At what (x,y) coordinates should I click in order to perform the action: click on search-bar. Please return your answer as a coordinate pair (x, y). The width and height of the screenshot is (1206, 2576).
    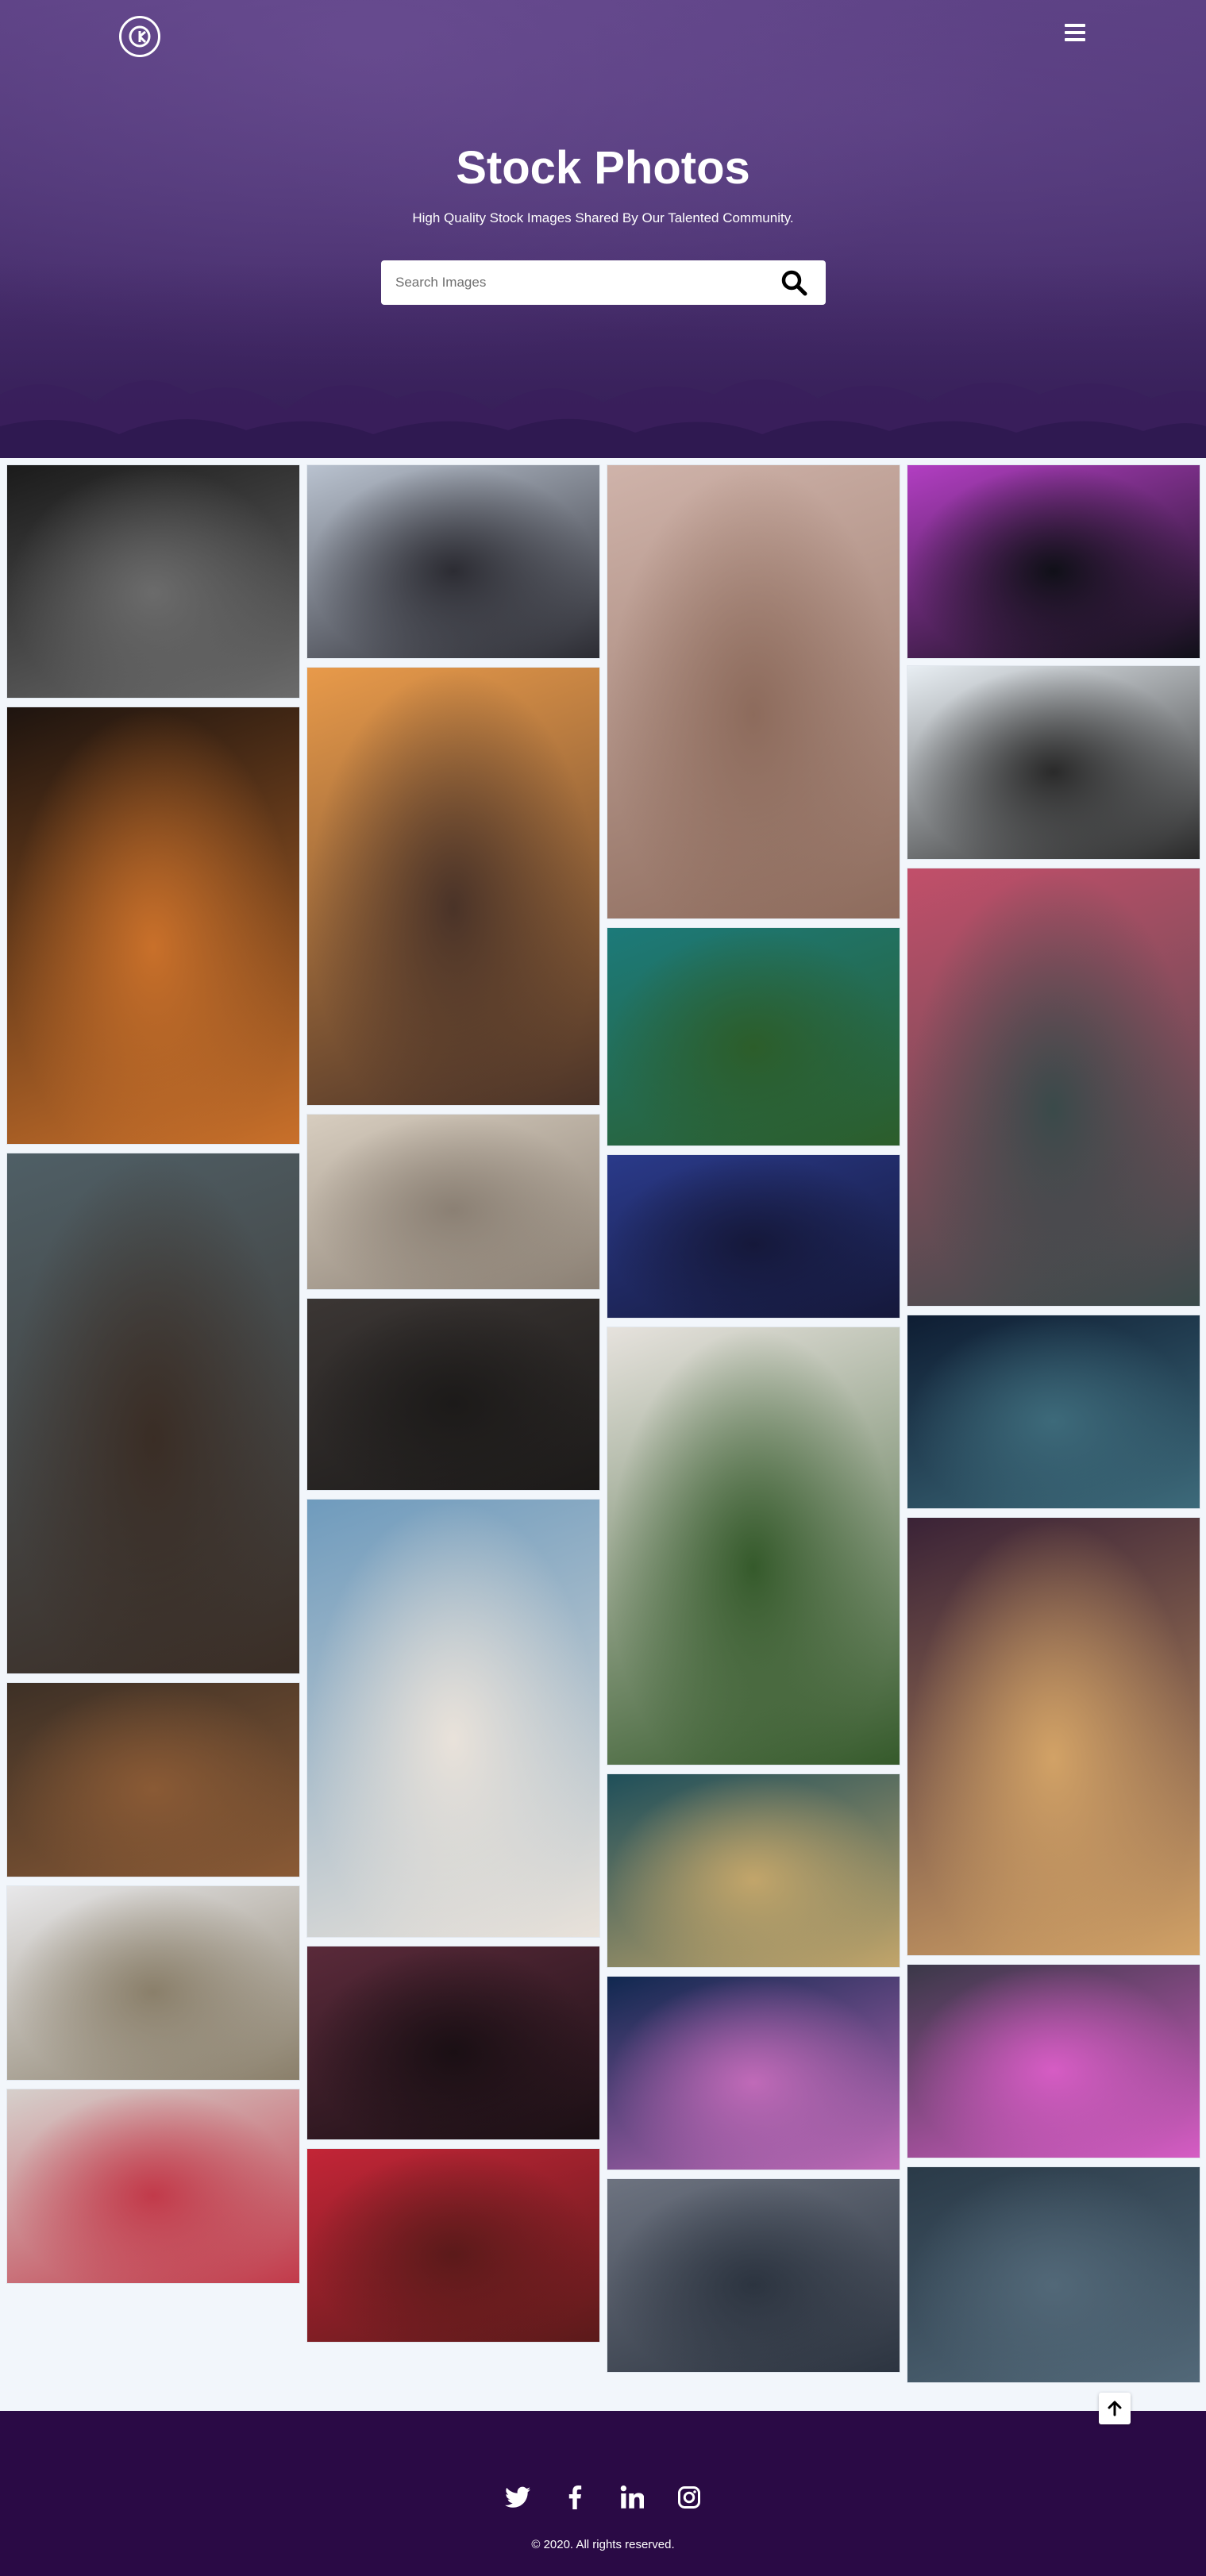
    Looking at the image, I should click on (604, 282).